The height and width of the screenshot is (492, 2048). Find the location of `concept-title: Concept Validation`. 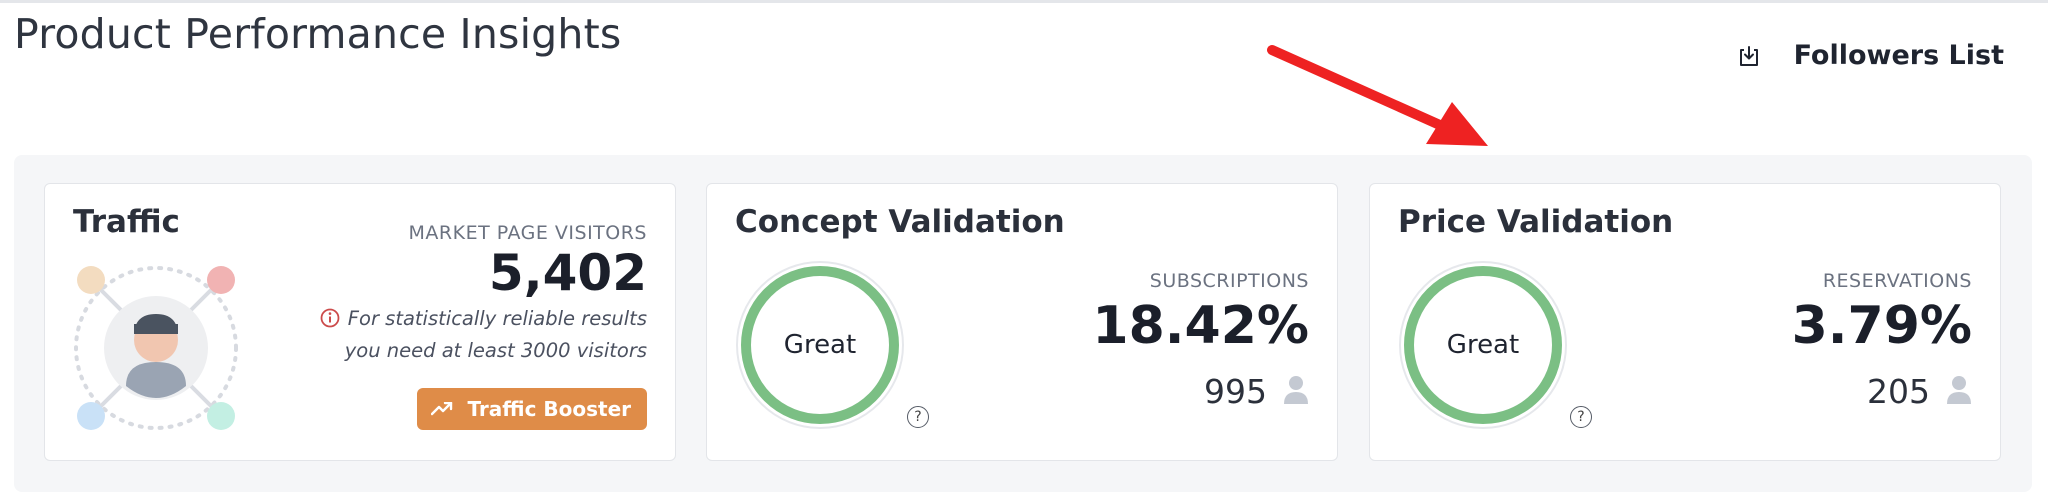

concept-title: Concept Validation is located at coordinates (900, 222).